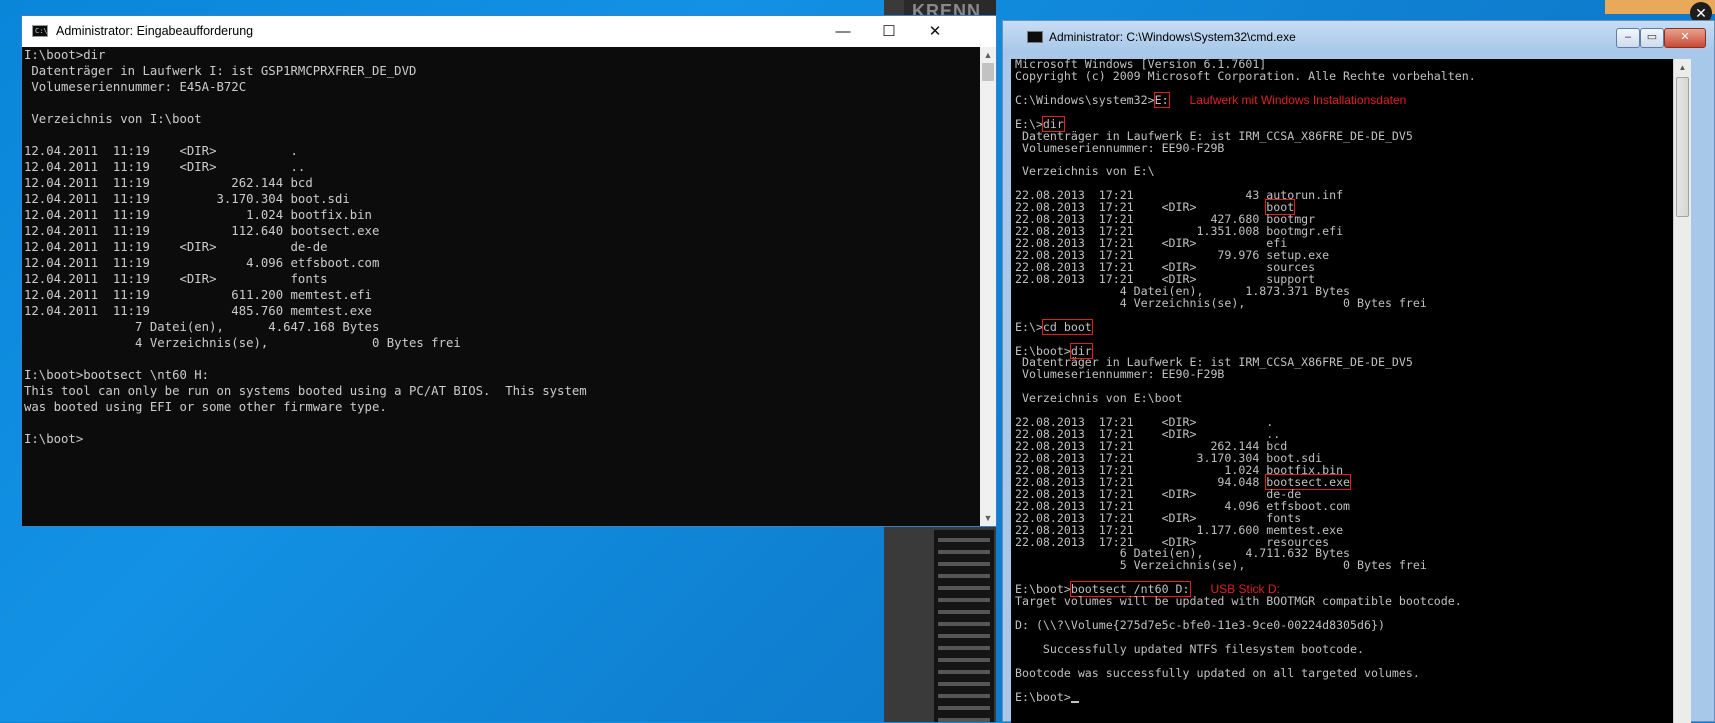  What do you see at coordinates (889, 31) in the screenshot?
I see `maximize-button: ☐` at bounding box center [889, 31].